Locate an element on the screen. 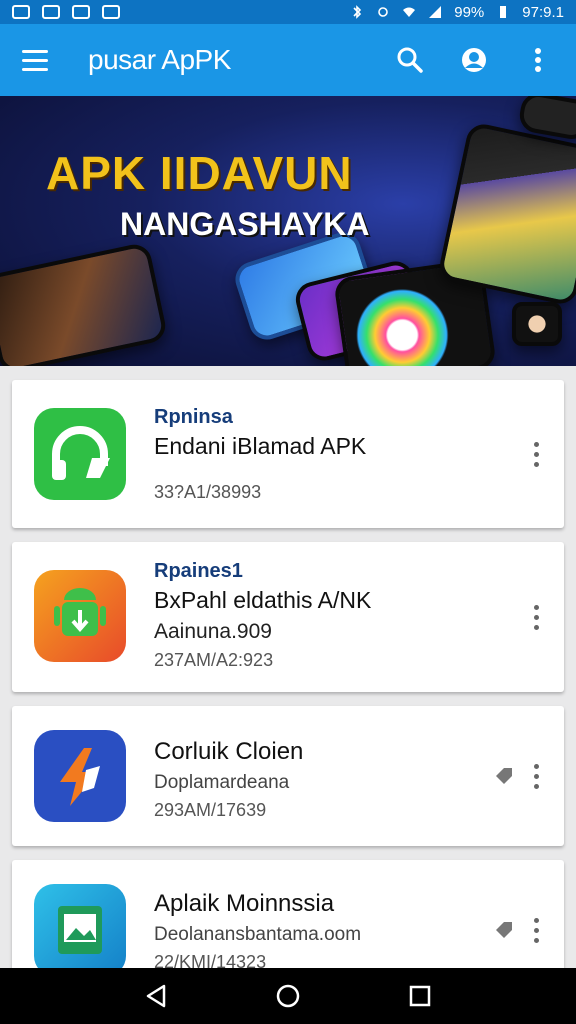  list-item: Corluik Cloien Doplamardeana 293AM/17639 is located at coordinates (288, 776).